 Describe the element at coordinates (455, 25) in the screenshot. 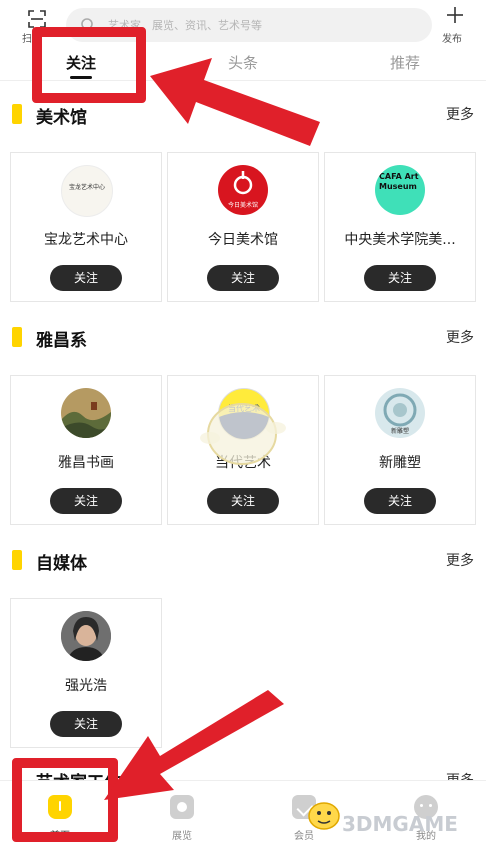

I see `publish-button: 发布` at that location.